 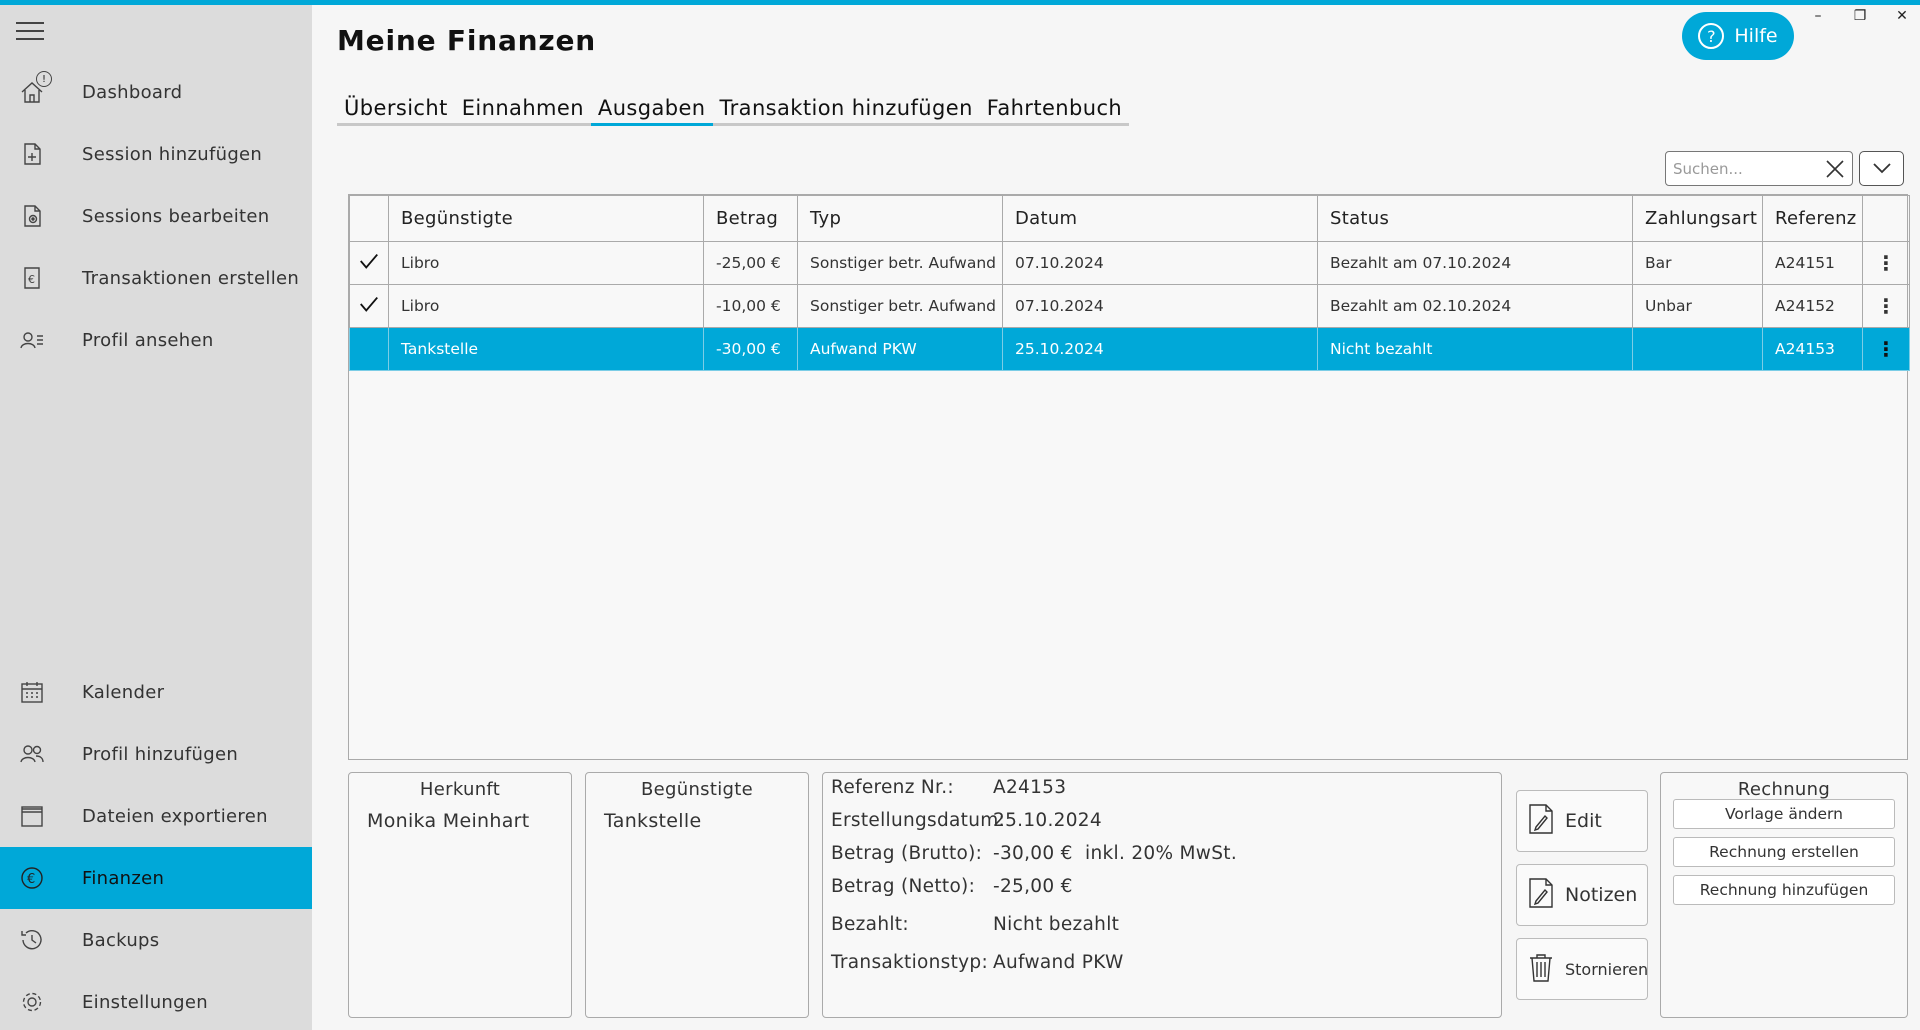 What do you see at coordinates (546, 218) in the screenshot?
I see `column-header-beguenstigte: Begünstigte` at bounding box center [546, 218].